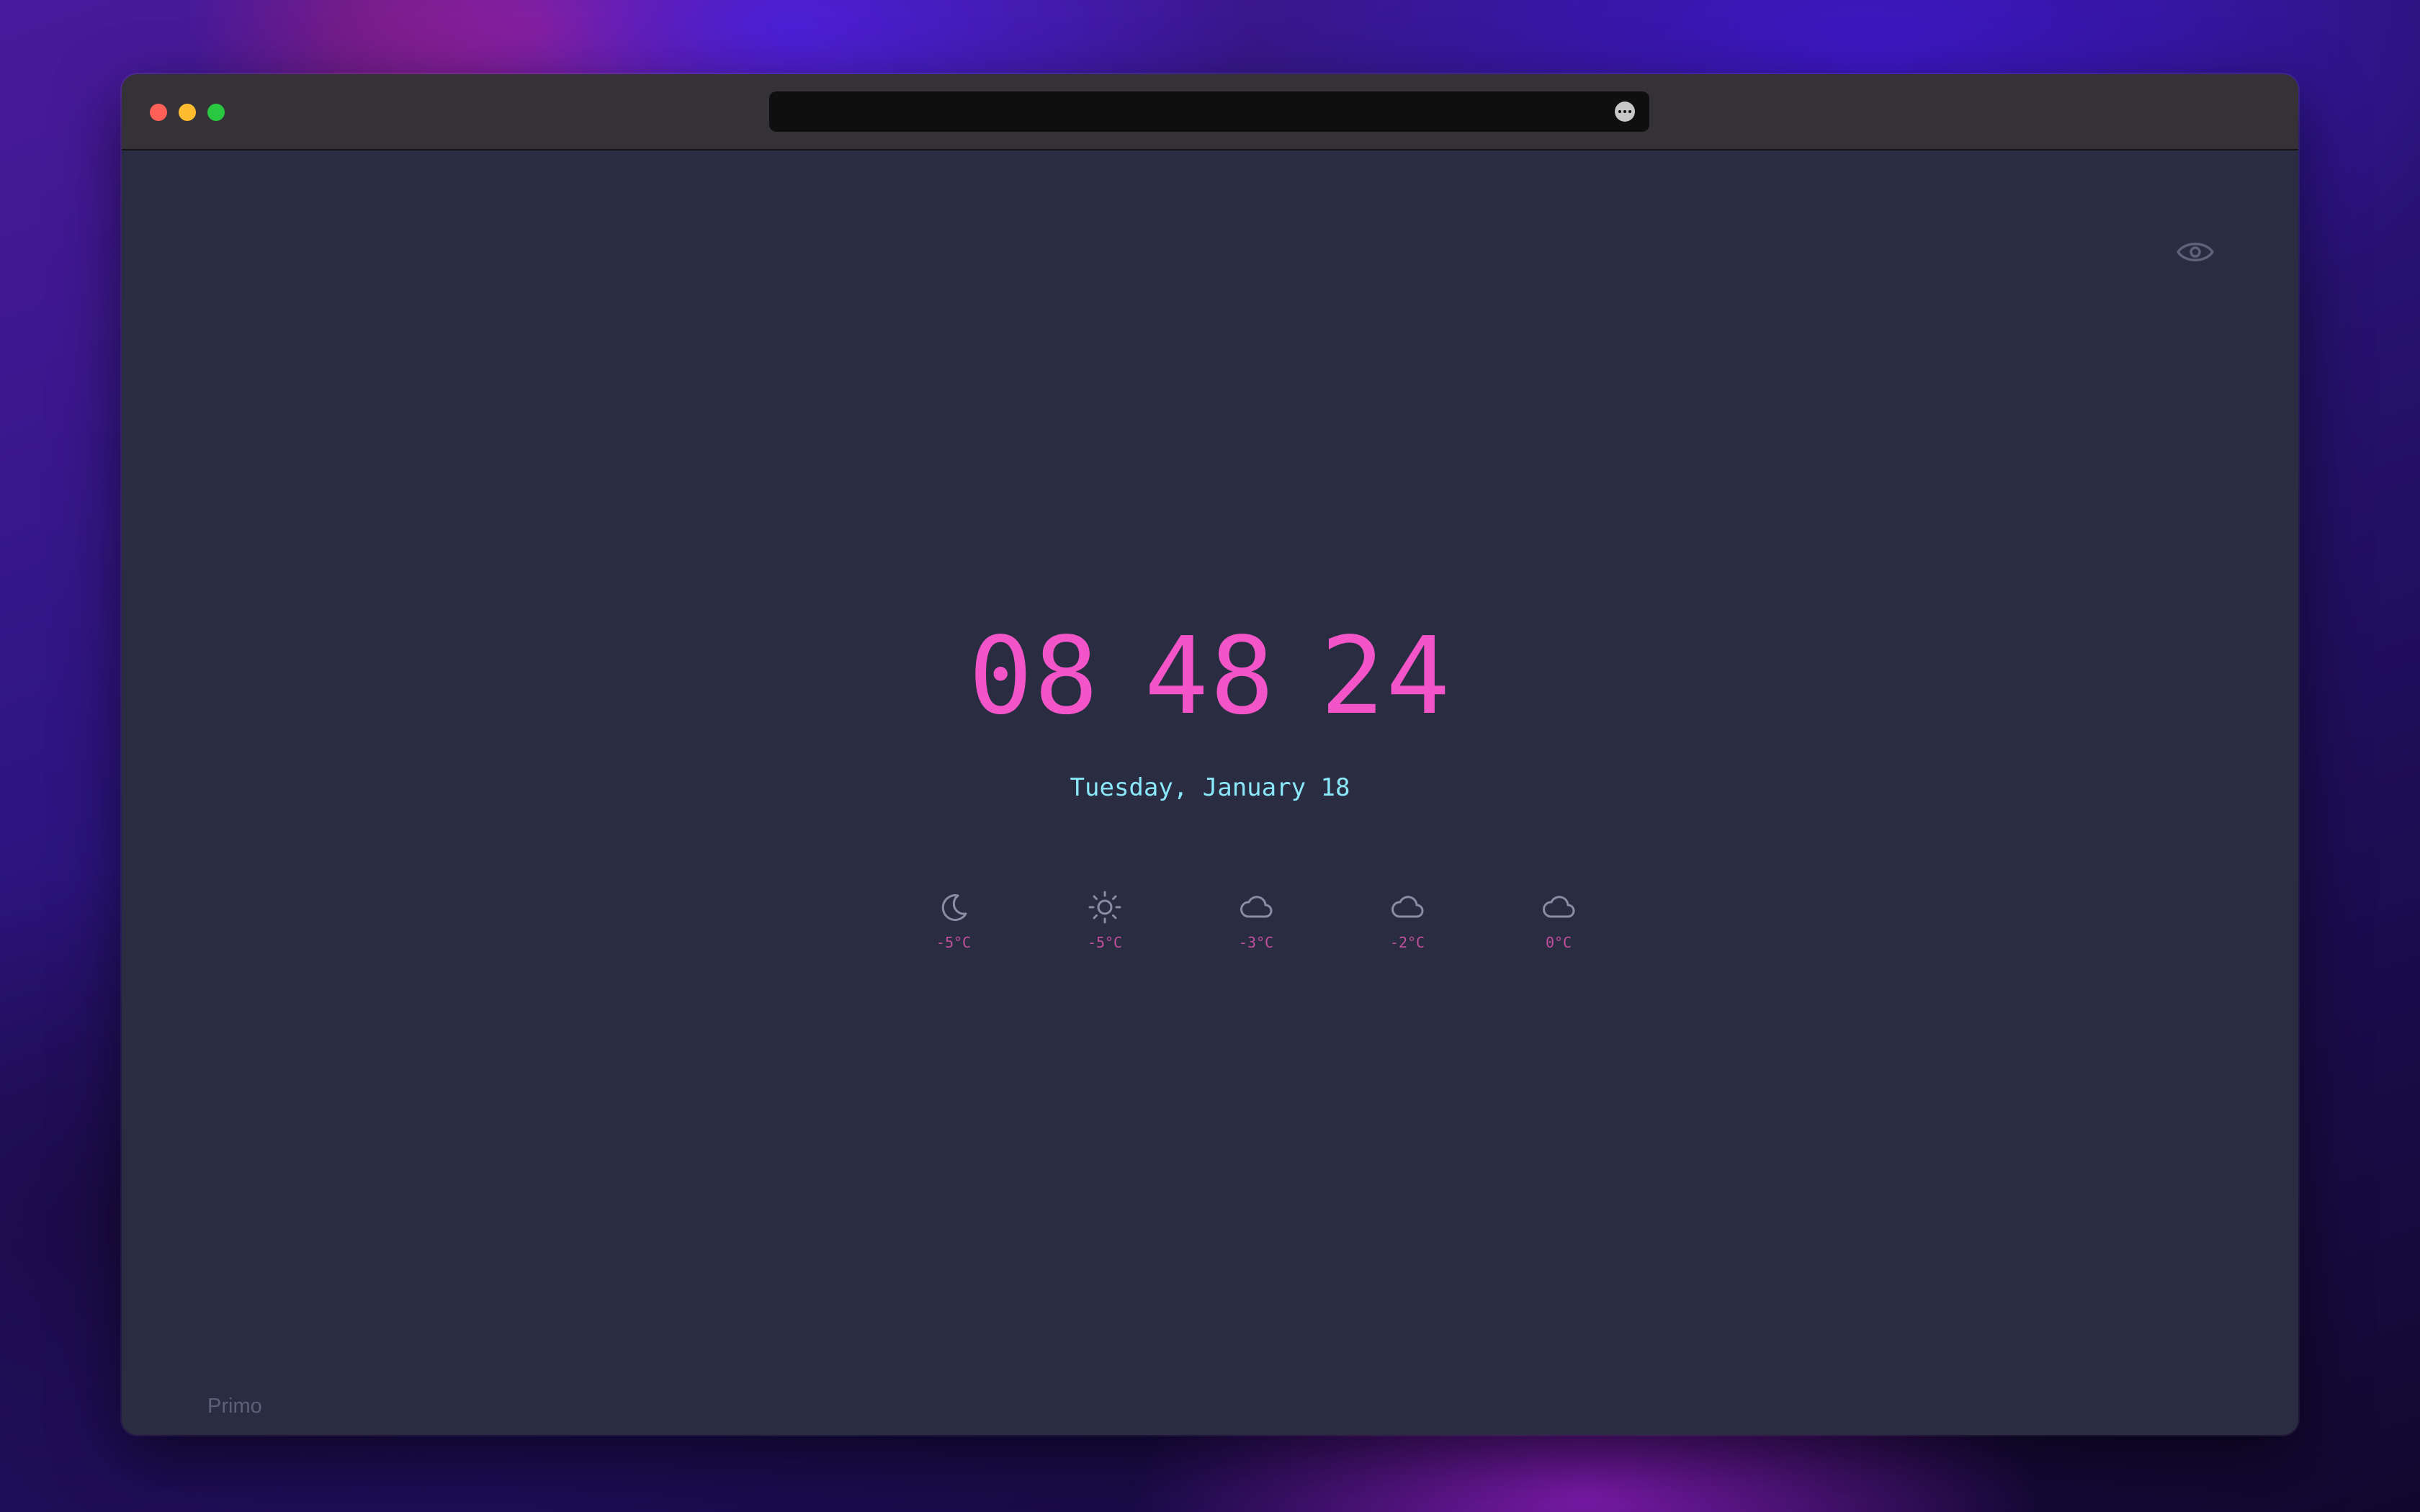 This screenshot has width=2420, height=1512. What do you see at coordinates (1559, 942) in the screenshot?
I see `forecast-temp: 0°C` at bounding box center [1559, 942].